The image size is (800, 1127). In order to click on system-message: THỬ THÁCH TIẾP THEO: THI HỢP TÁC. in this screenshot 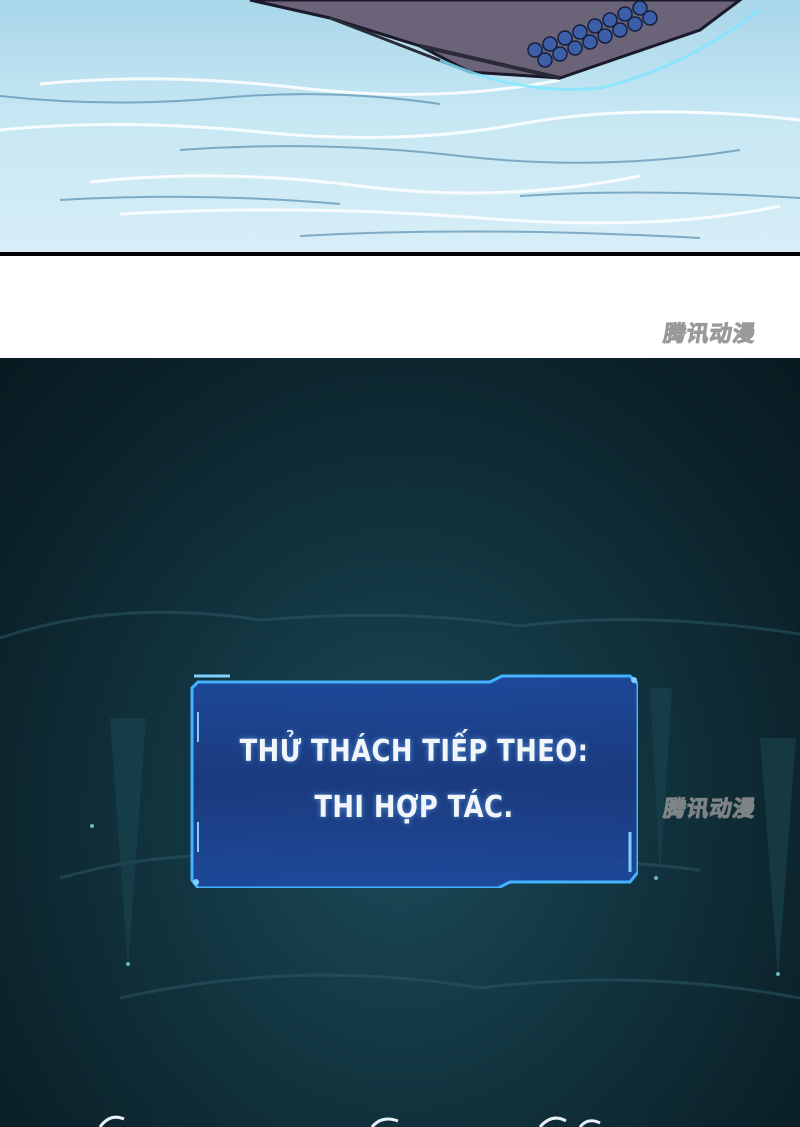, I will do `click(413, 780)`.